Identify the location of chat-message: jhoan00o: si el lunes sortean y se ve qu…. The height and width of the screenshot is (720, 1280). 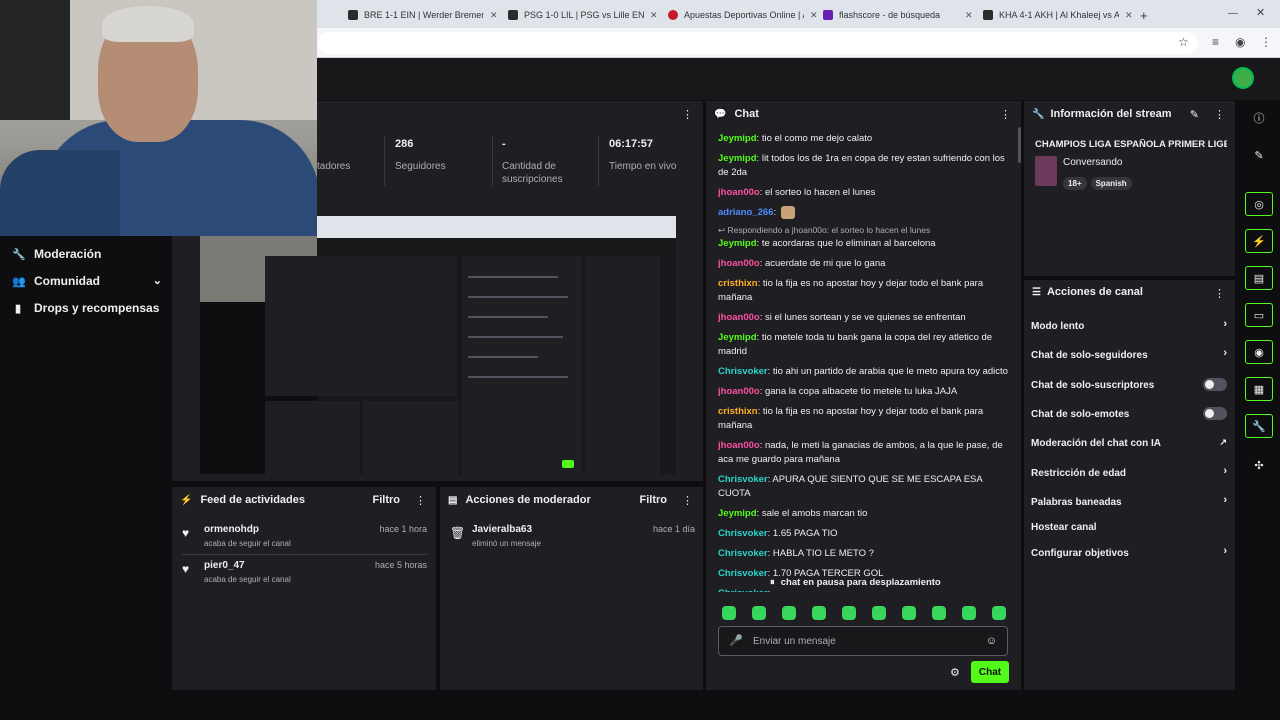
(865, 318).